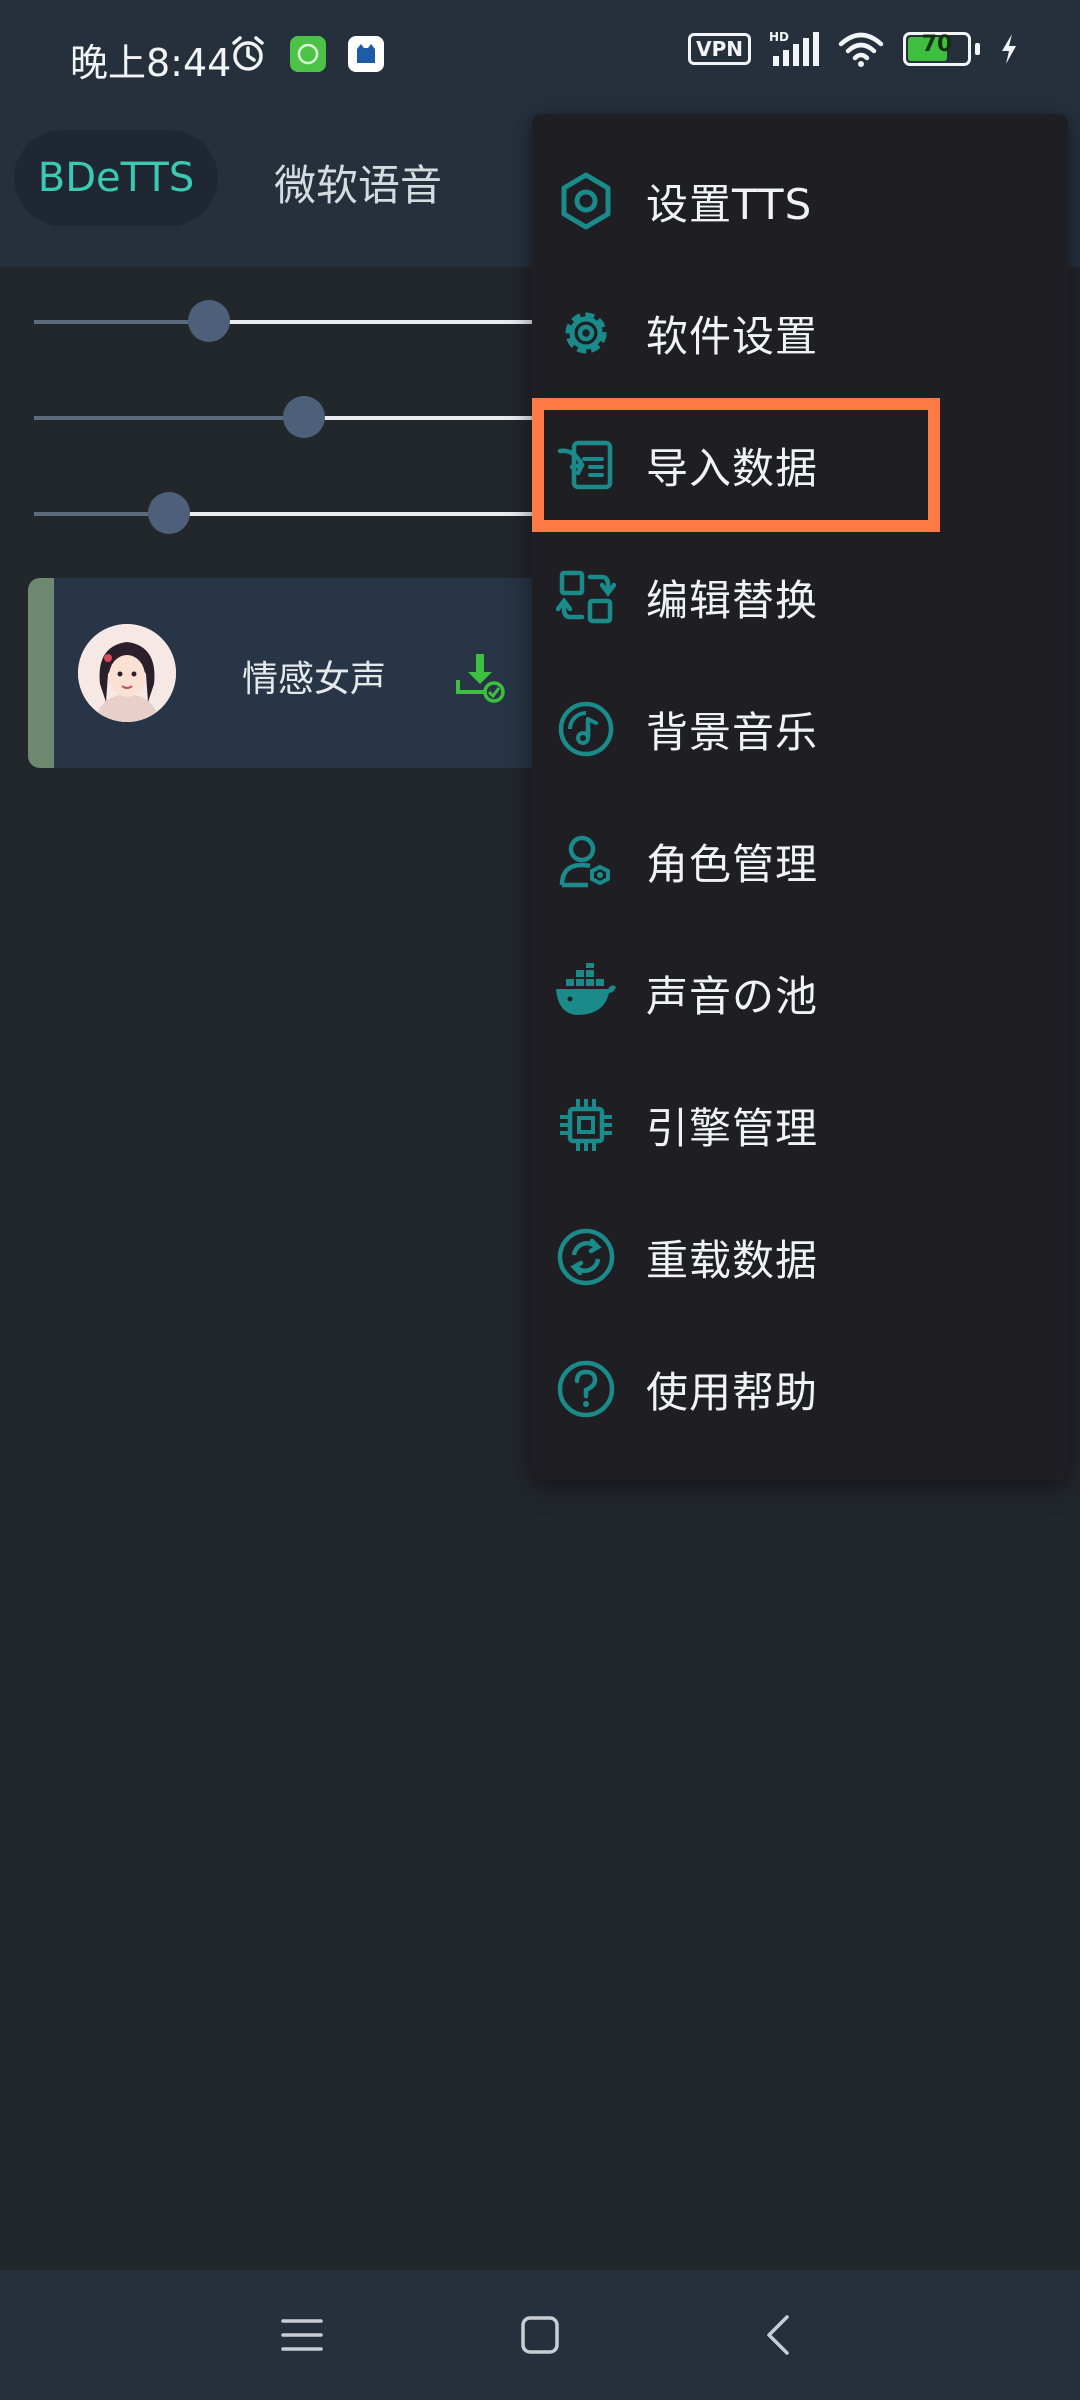 The image size is (1080, 2400). What do you see at coordinates (732, 864) in the screenshot?
I see `menu-item-label: 角色管理` at bounding box center [732, 864].